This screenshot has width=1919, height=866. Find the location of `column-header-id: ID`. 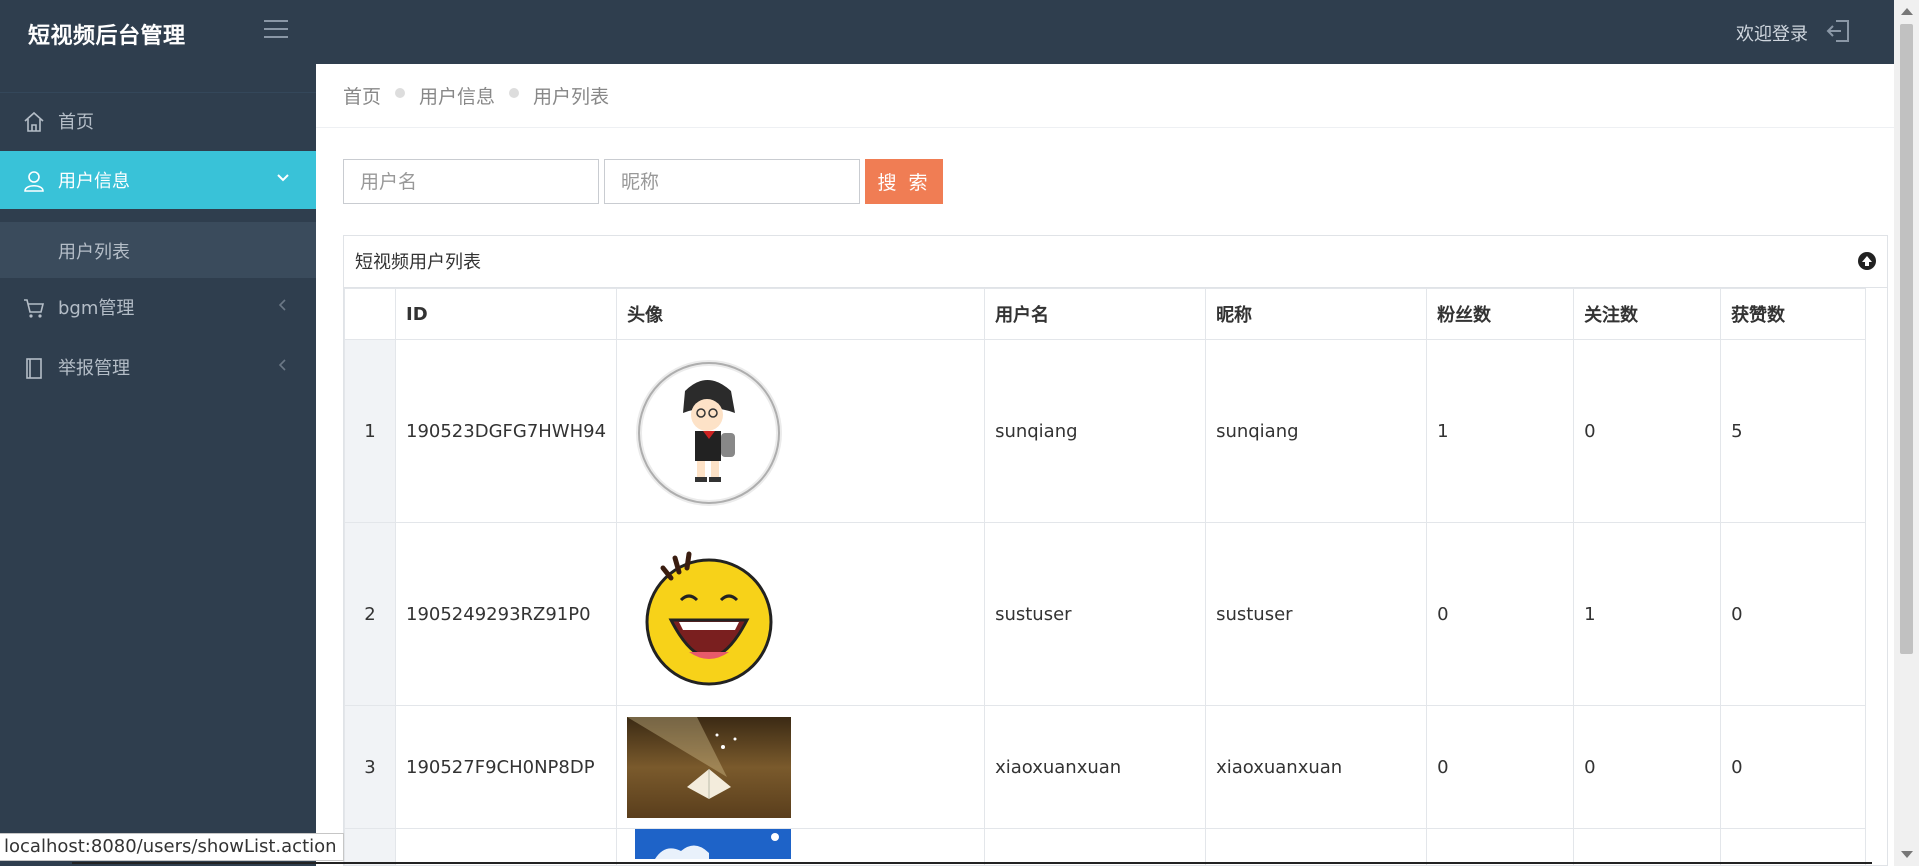

column-header-id: ID is located at coordinates (506, 314).